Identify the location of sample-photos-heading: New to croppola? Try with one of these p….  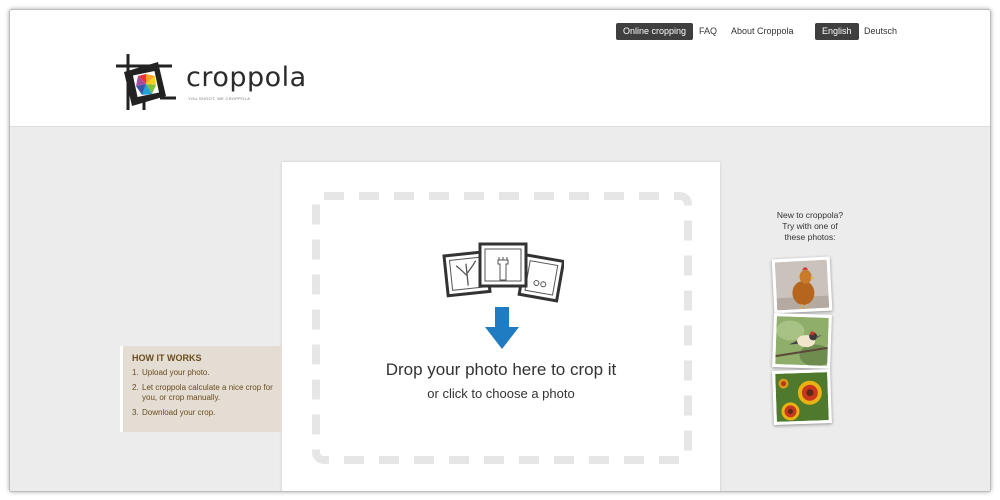
(810, 226).